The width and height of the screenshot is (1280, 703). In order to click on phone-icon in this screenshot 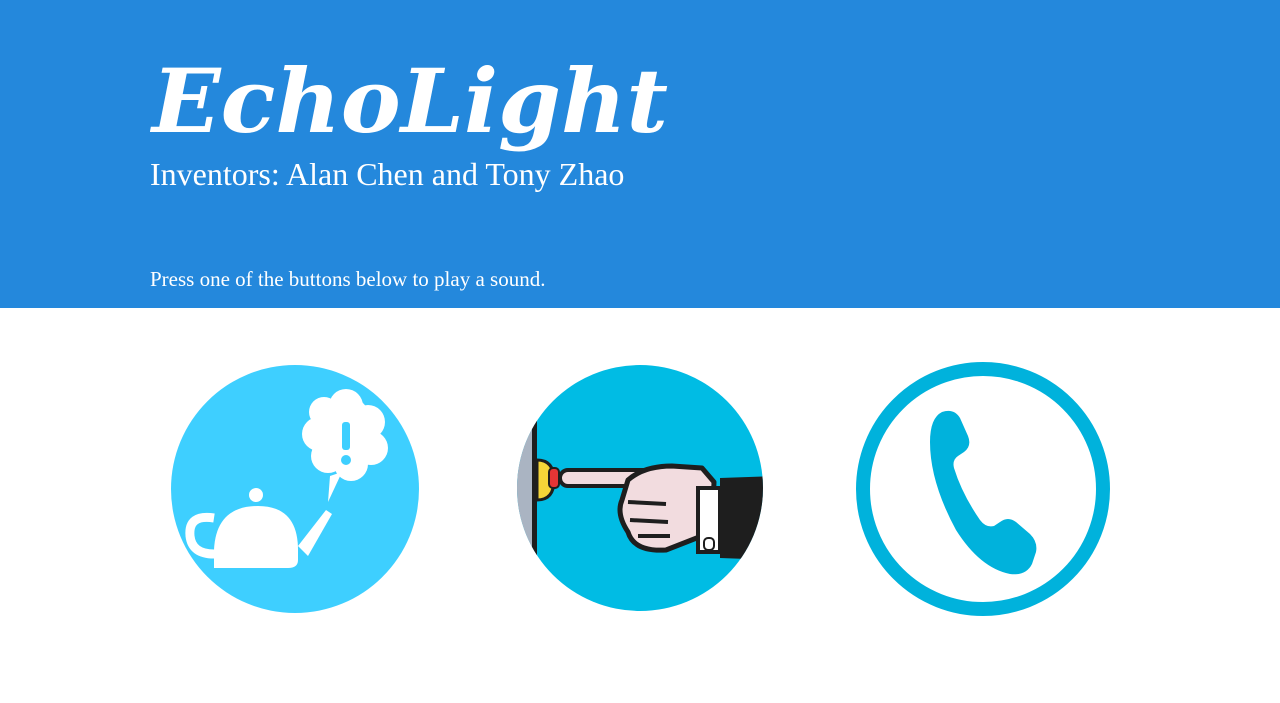, I will do `click(983, 489)`.